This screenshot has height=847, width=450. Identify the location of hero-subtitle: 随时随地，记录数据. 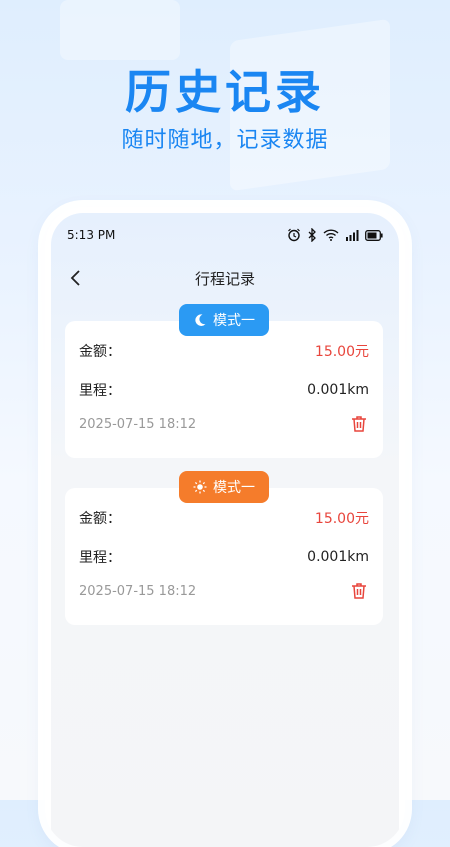
(225, 140).